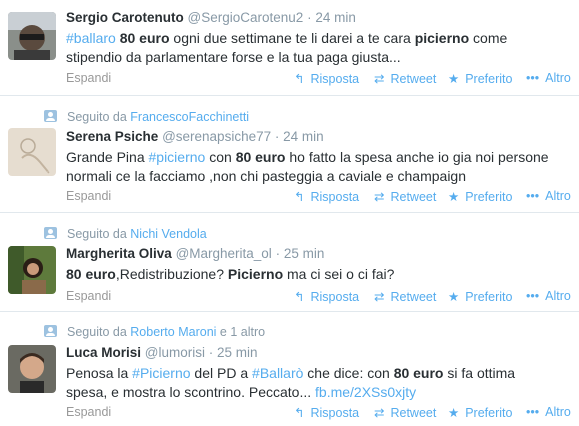 This screenshot has height=426, width=579. Describe the element at coordinates (161, 373) in the screenshot. I see `hashtag: #Picierno` at that location.